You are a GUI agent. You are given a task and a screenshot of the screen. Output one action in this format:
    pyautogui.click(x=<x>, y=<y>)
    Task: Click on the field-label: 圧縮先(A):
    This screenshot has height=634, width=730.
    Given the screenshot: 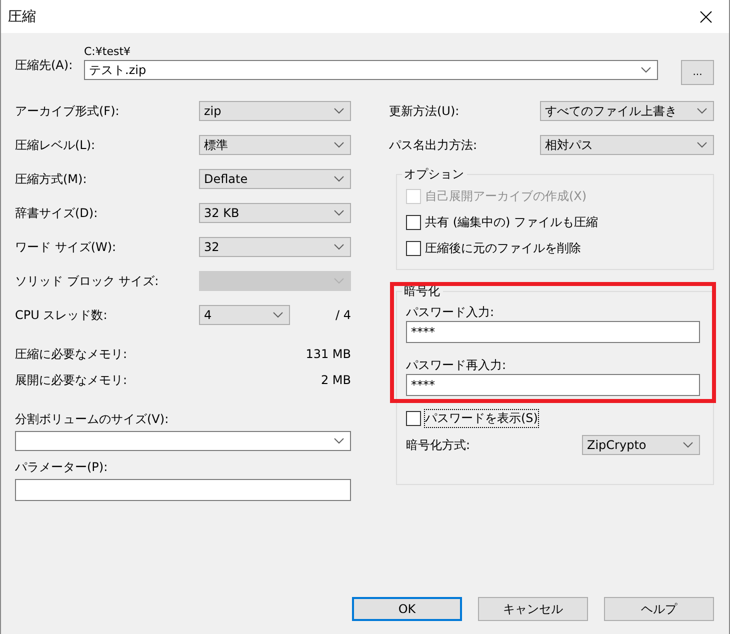 What is the action you would take?
    pyautogui.click(x=44, y=65)
    